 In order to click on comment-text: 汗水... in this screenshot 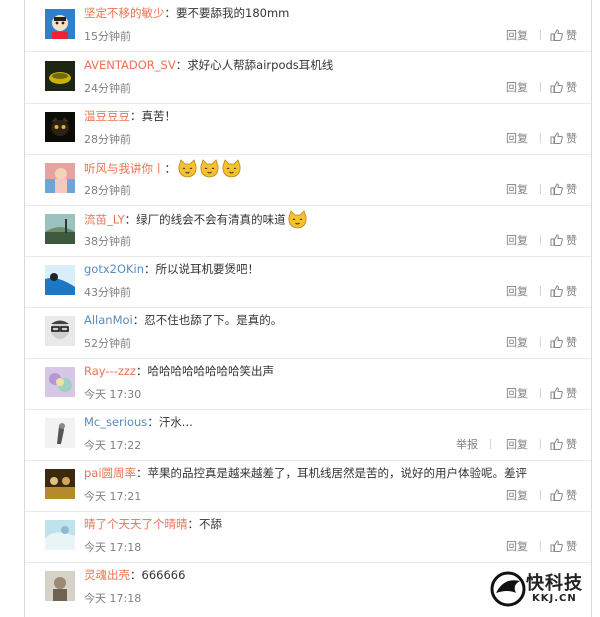, I will do `click(175, 422)`.